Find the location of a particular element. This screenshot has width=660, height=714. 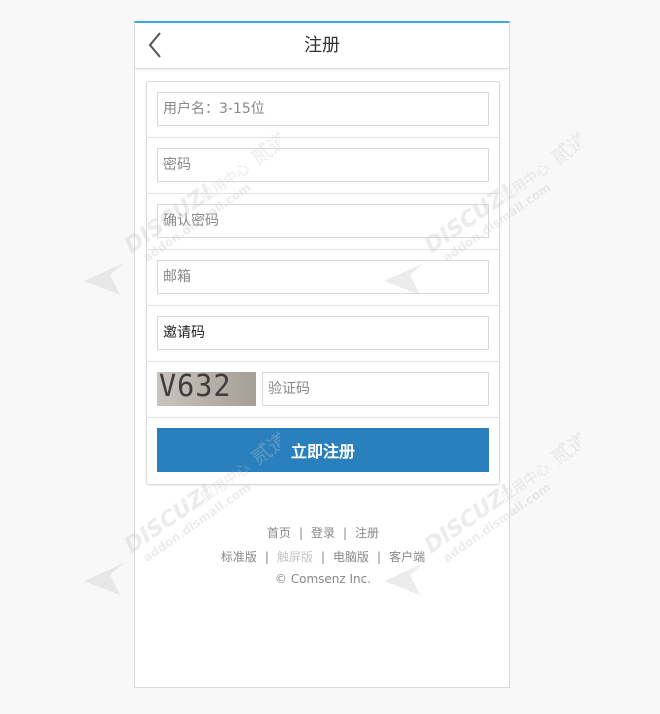

username-input is located at coordinates (323, 109).